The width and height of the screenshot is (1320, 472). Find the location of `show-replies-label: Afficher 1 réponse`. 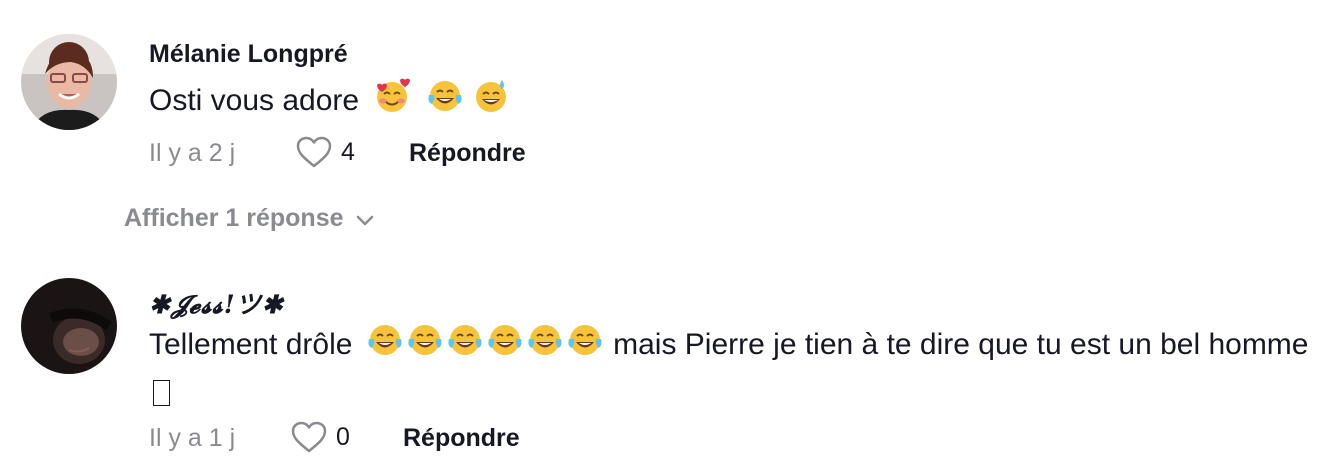

show-replies-label: Afficher 1 réponse is located at coordinates (234, 218).